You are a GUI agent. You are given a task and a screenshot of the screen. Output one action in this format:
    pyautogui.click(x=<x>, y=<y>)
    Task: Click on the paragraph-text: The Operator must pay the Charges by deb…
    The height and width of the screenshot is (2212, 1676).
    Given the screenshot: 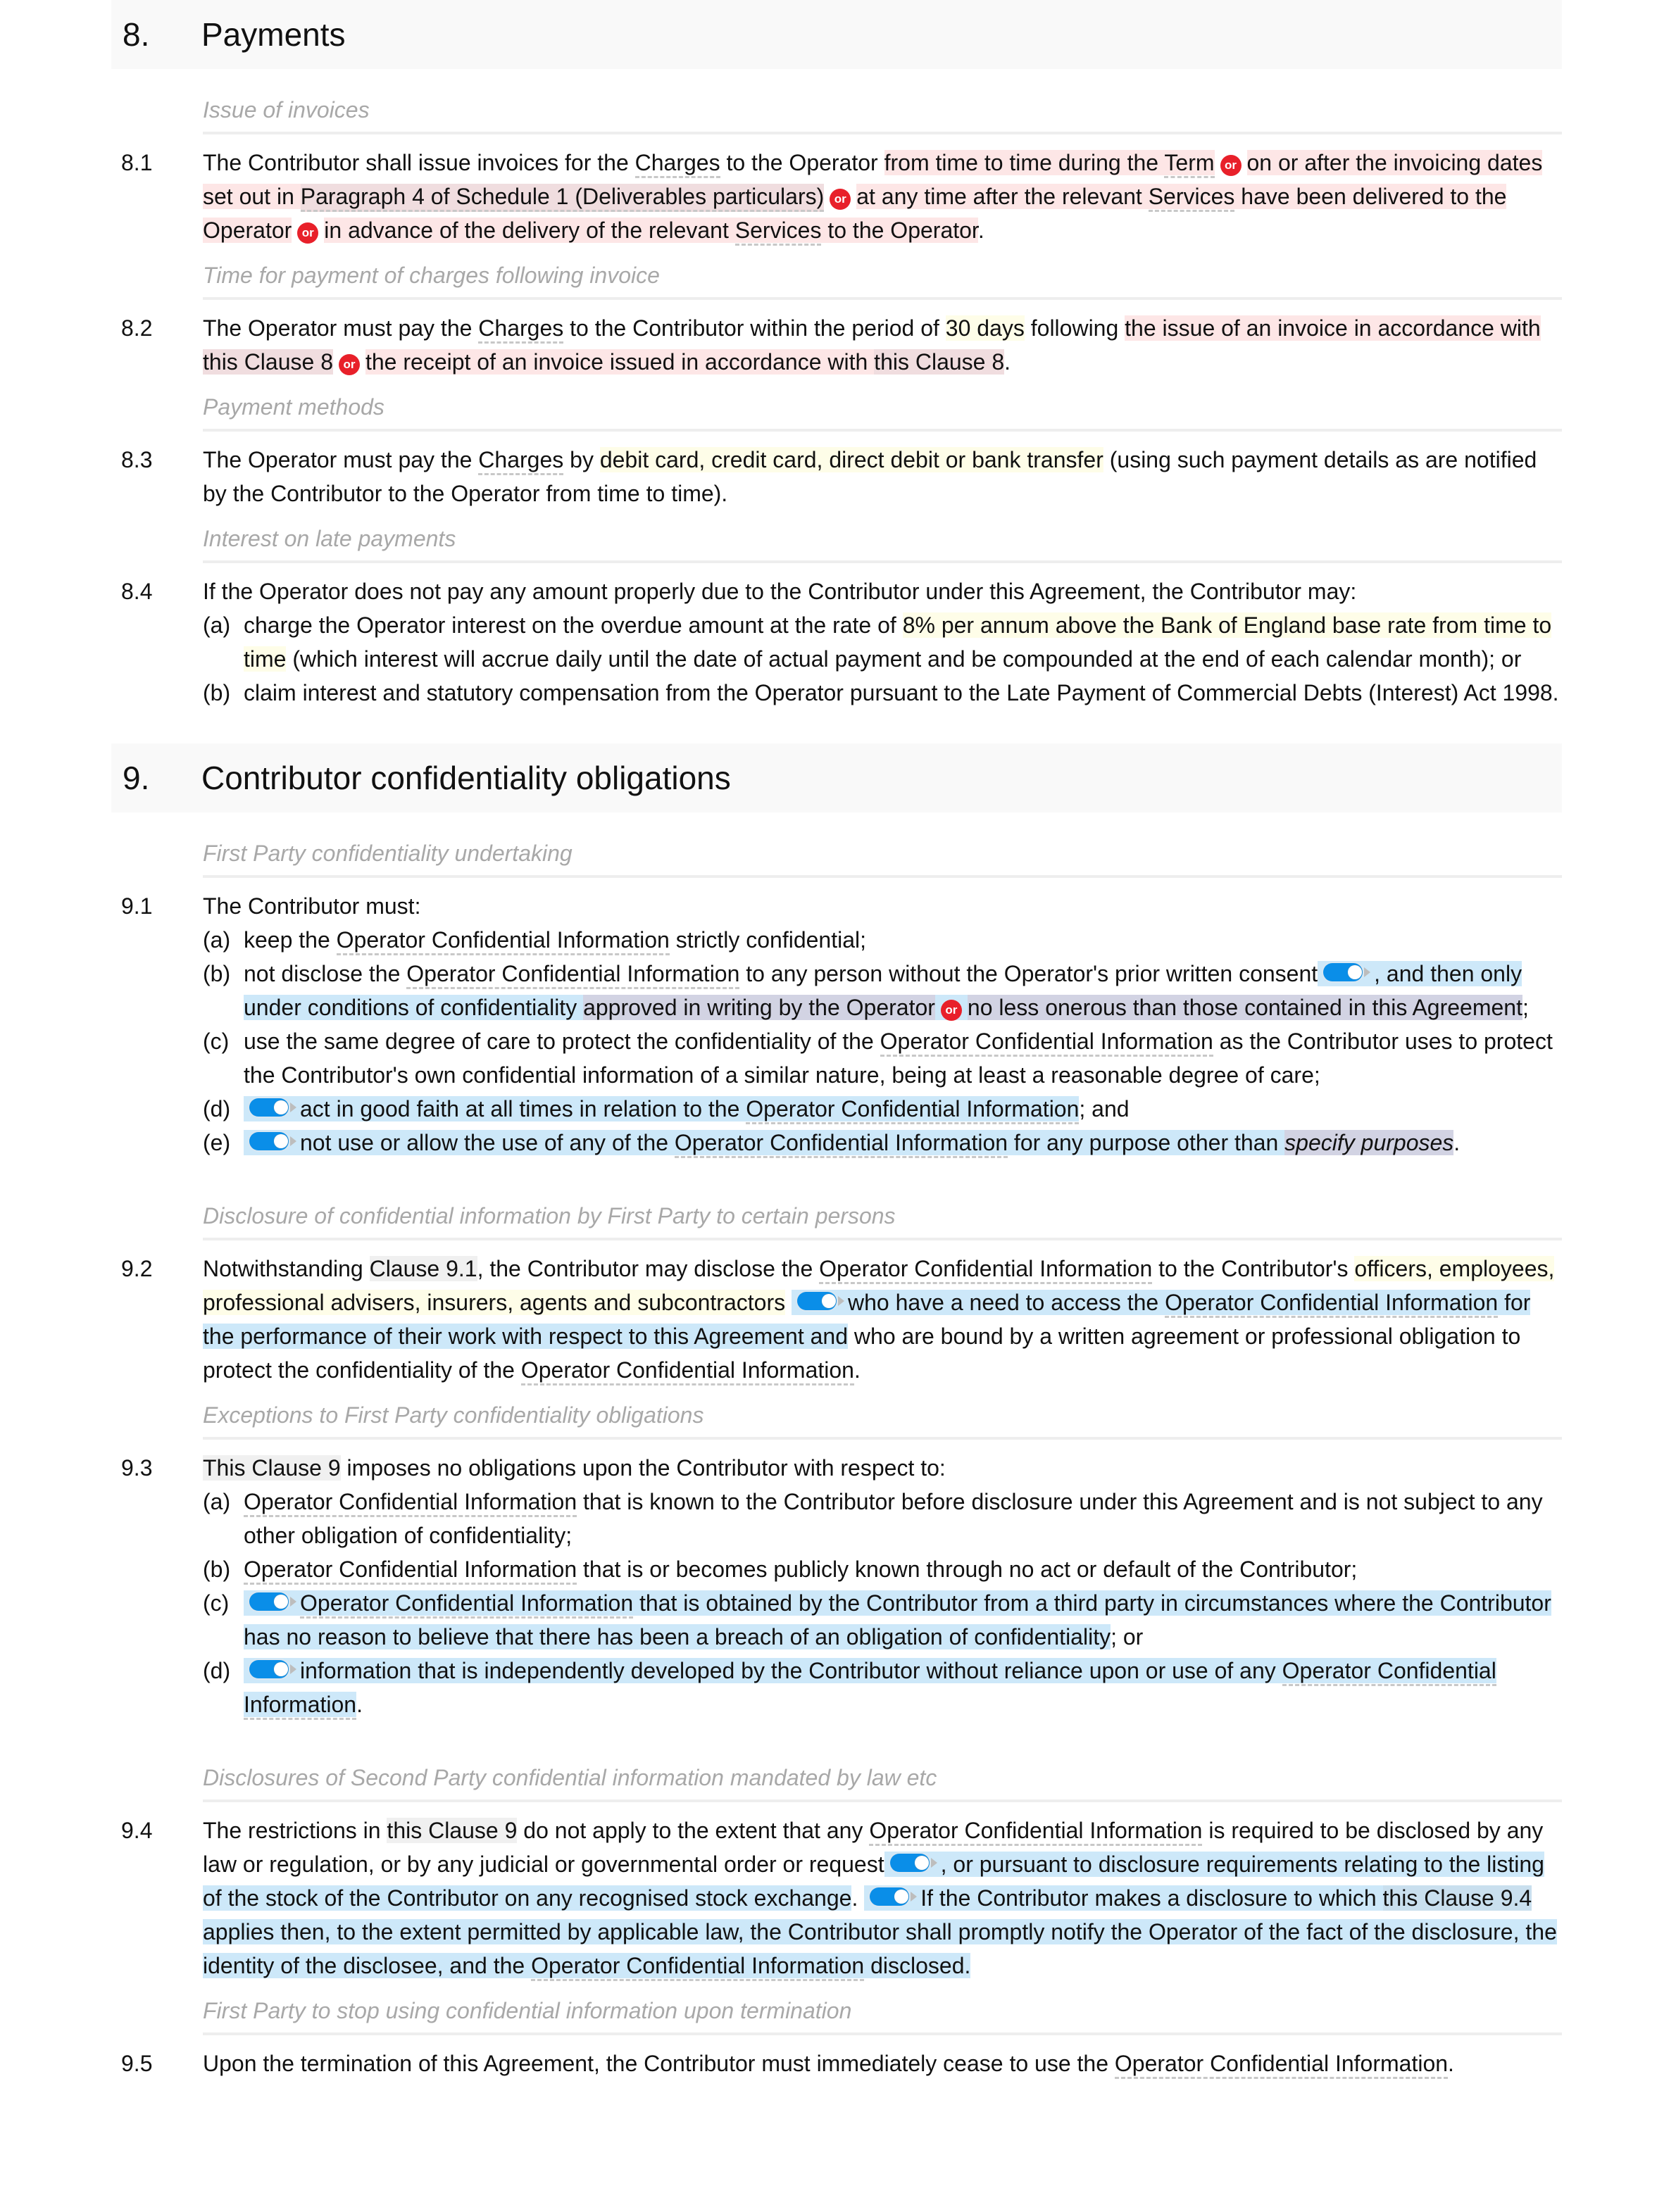 What is the action you would take?
    pyautogui.click(x=883, y=476)
    